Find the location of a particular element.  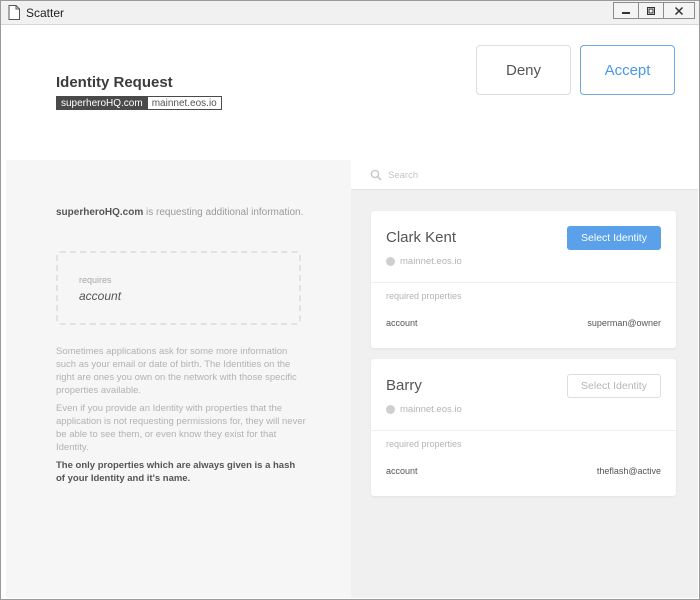

close-button is located at coordinates (679, 10).